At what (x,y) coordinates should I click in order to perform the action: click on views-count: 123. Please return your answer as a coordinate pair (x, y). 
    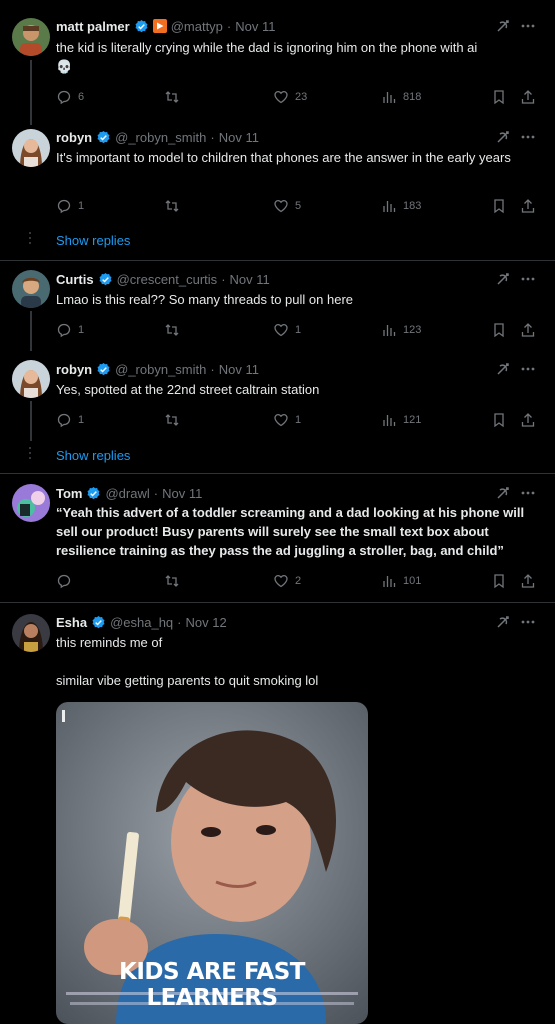
    Looking at the image, I should click on (412, 330).